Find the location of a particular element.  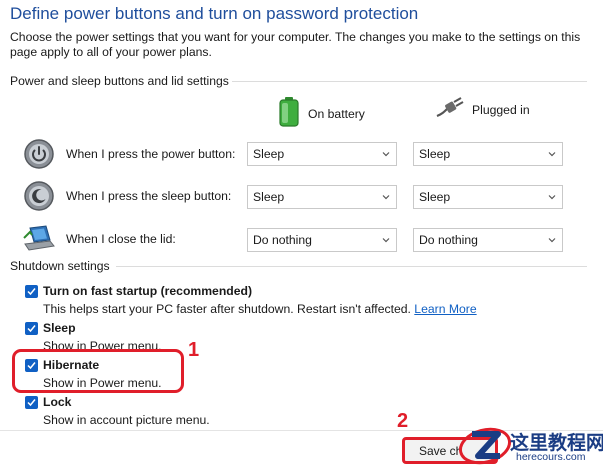

sleep-button-row: When I press the sleep button: is located at coordinates (126, 196).